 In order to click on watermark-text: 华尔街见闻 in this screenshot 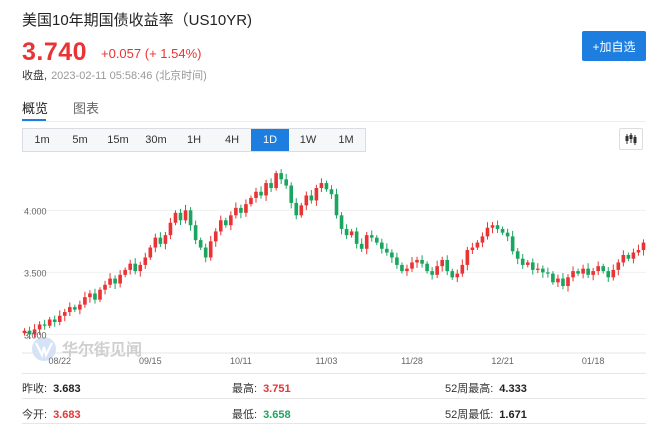, I will do `click(102, 349)`.